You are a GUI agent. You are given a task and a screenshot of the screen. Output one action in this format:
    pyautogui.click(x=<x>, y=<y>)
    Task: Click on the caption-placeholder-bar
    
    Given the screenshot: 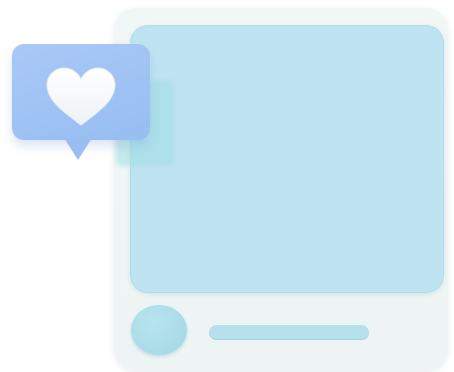 What is the action you would take?
    pyautogui.click(x=289, y=332)
    